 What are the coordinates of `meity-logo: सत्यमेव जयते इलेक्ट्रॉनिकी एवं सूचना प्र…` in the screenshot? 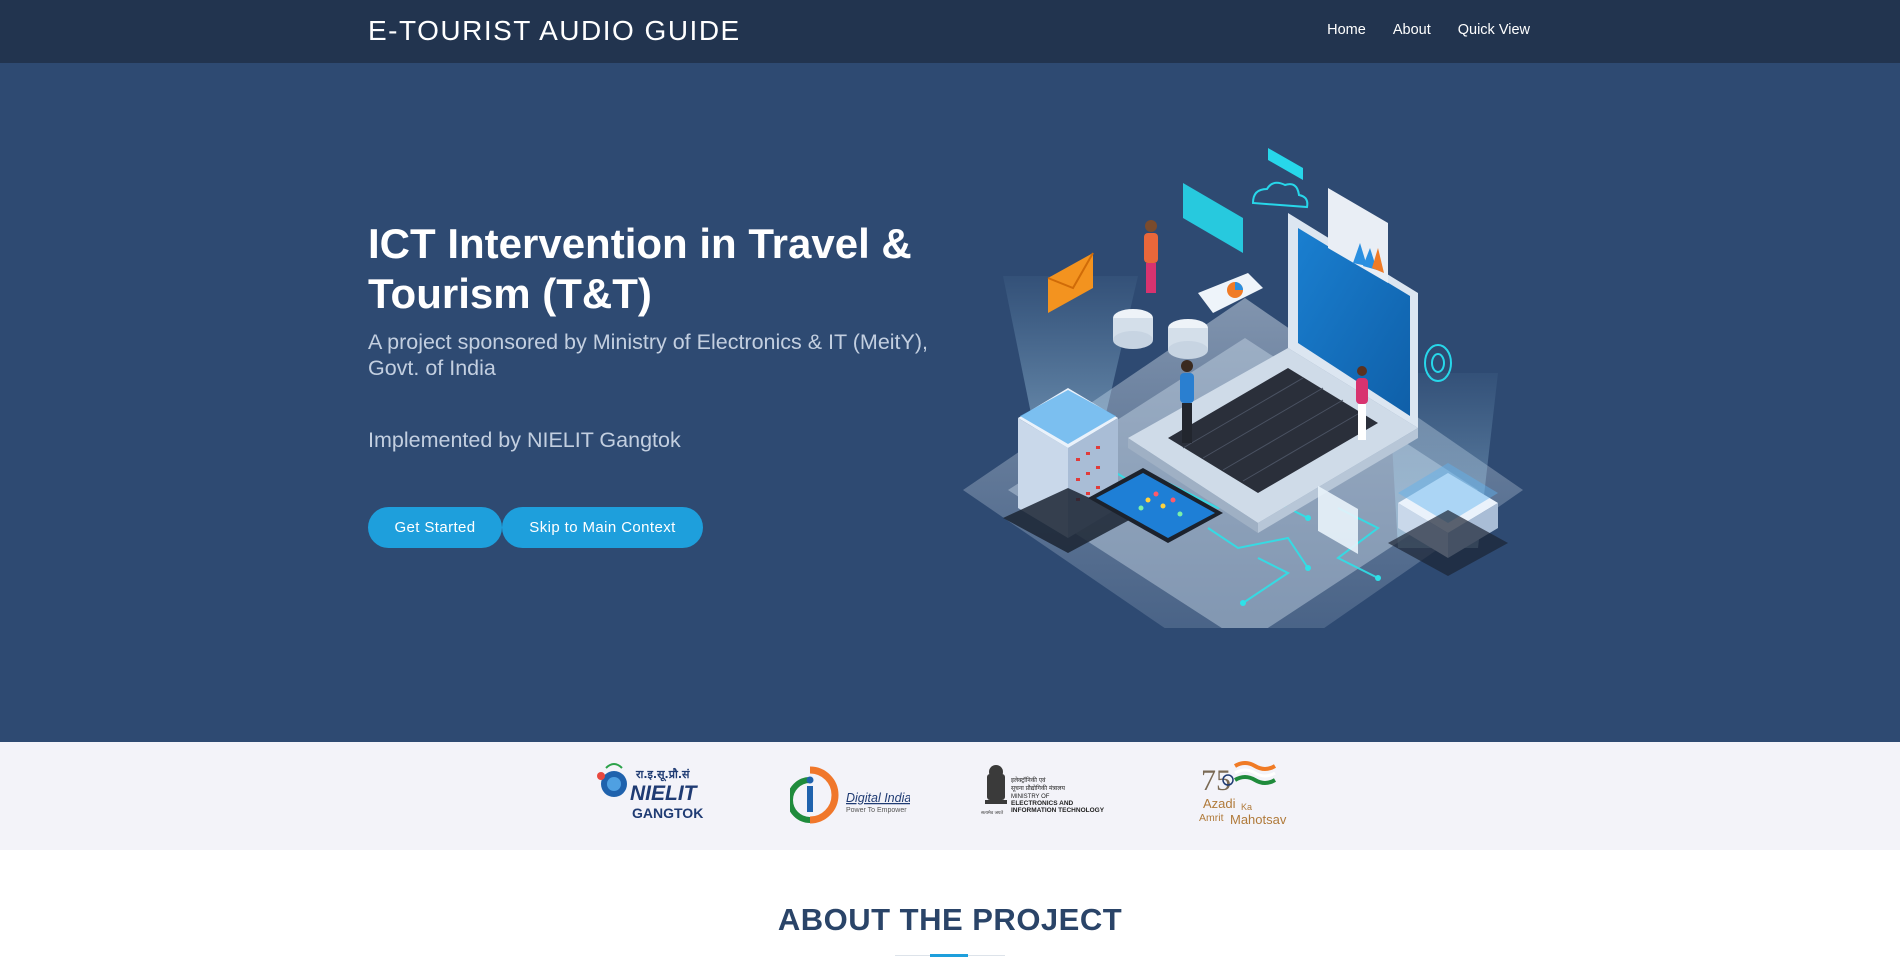 It's located at (1050, 796).